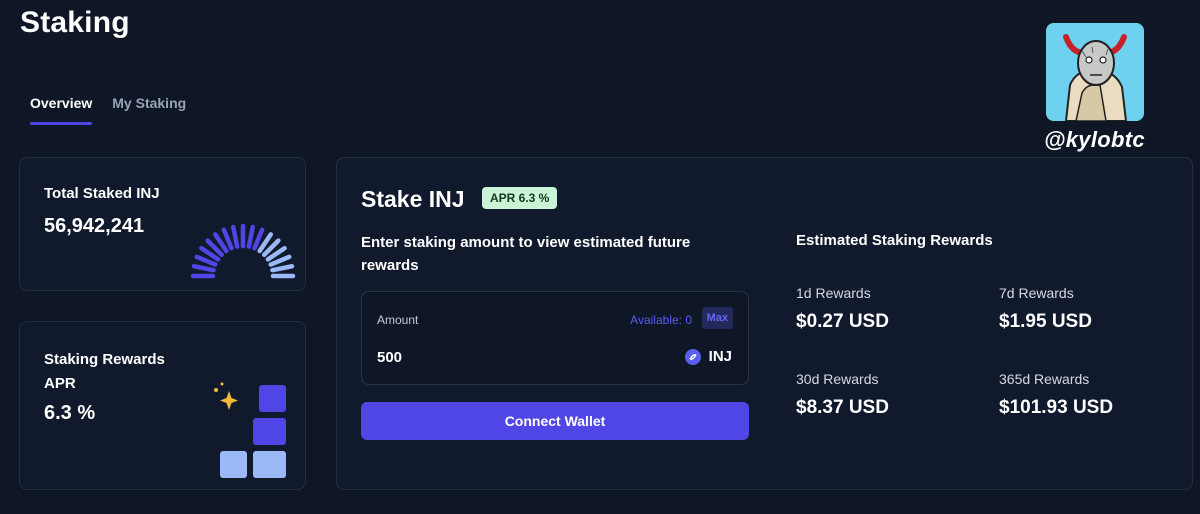 Image resolution: width=1200 pixels, height=514 pixels. Describe the element at coordinates (1045, 309) in the screenshot. I see `reward-7d: 7d Rewards $1.95 USD` at that location.